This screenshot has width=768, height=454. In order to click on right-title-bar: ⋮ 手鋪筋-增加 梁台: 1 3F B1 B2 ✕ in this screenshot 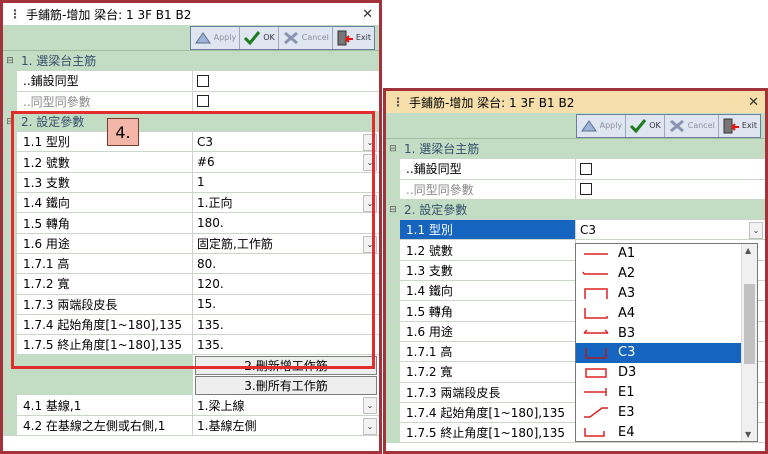, I will do `click(575, 102)`.